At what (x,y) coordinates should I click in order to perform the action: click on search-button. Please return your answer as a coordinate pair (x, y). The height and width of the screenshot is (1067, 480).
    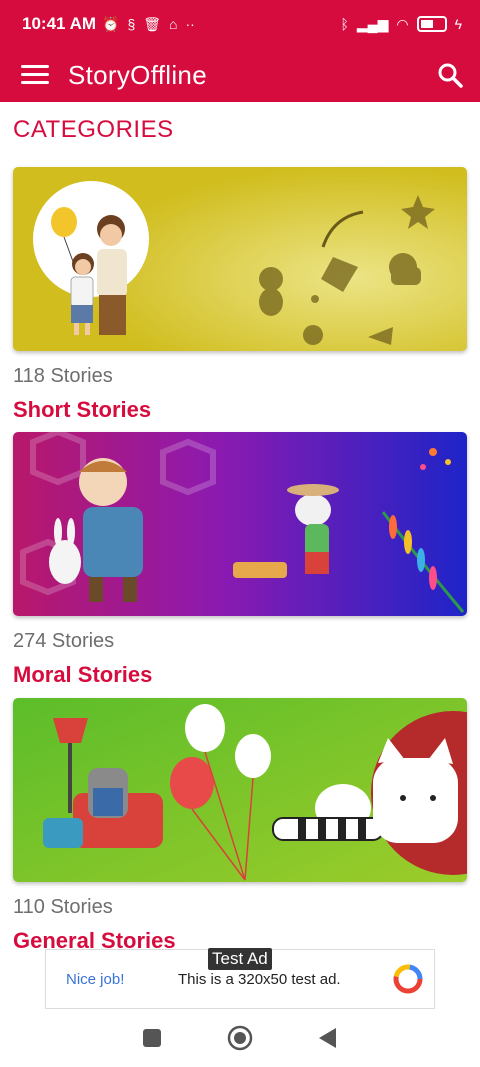
    Looking at the image, I should click on (450, 75).